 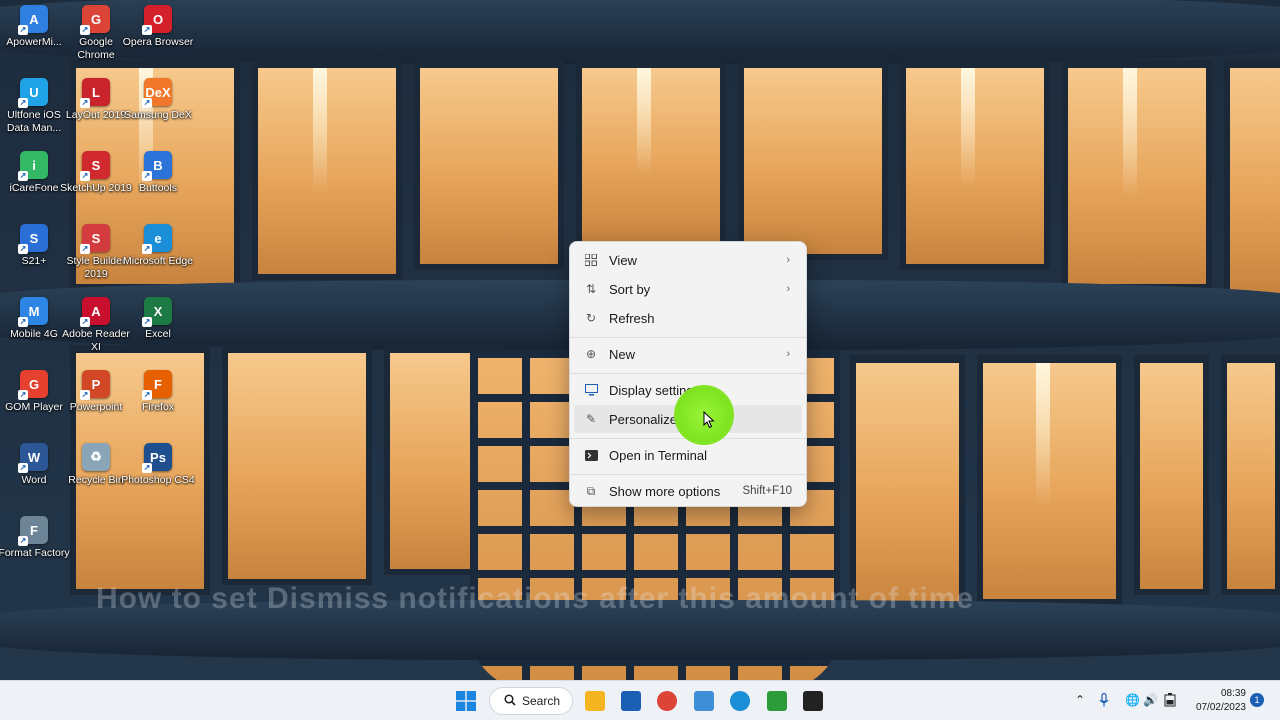 What do you see at coordinates (623, 260) in the screenshot?
I see `menu-item-label: View` at bounding box center [623, 260].